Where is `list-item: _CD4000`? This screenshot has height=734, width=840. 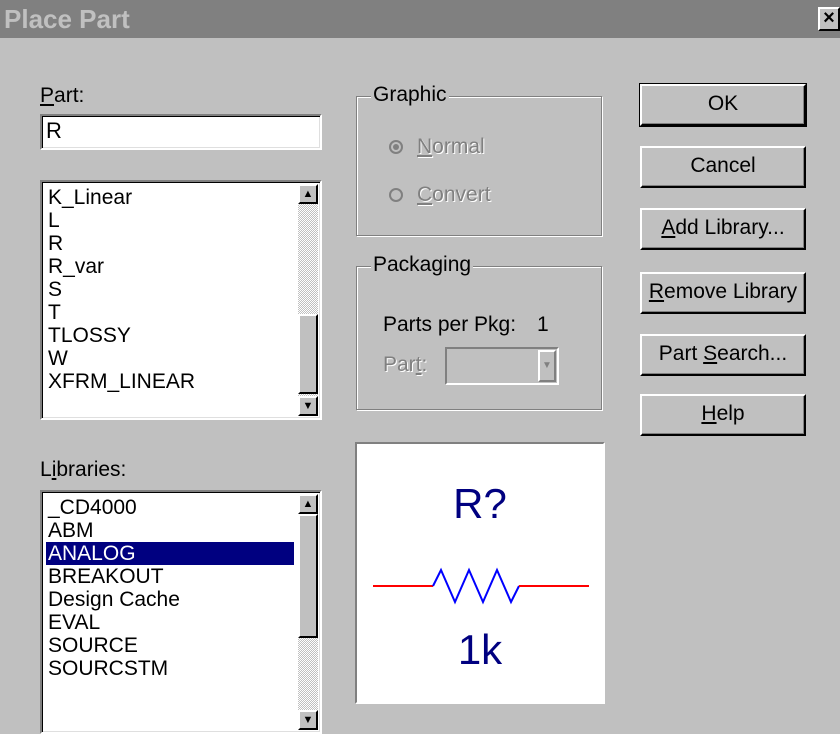 list-item: _CD4000 is located at coordinates (170, 507).